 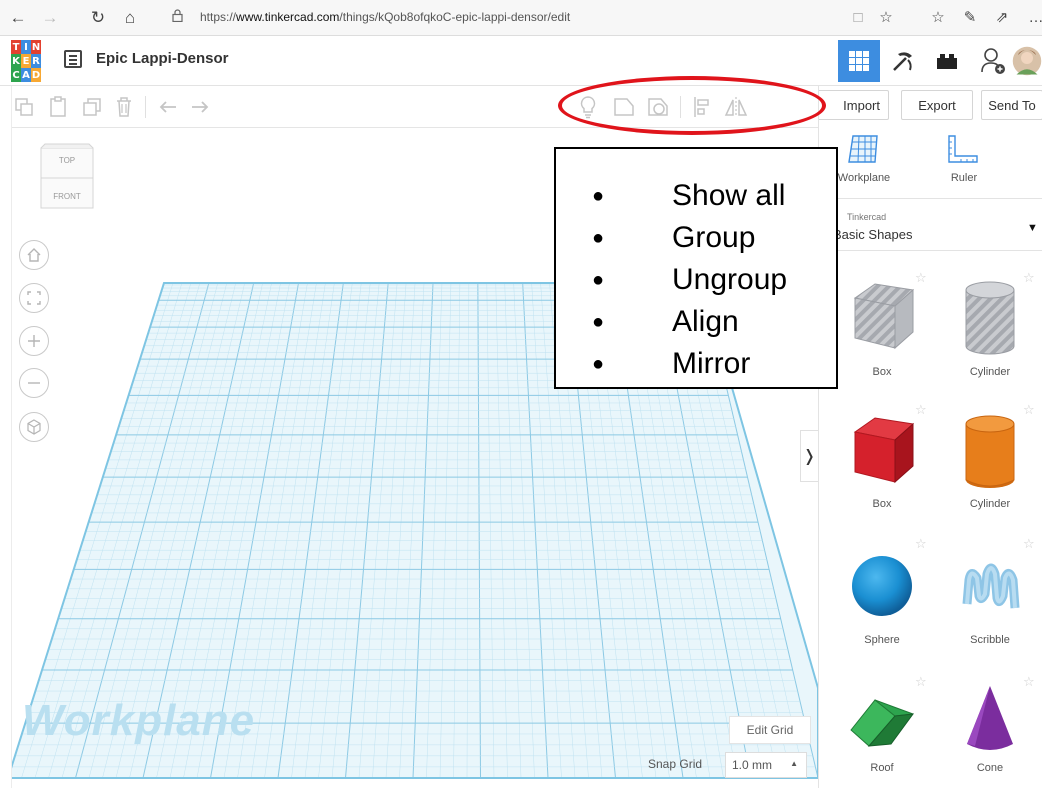 What do you see at coordinates (990, 451) in the screenshot?
I see `cylinder-shape` at bounding box center [990, 451].